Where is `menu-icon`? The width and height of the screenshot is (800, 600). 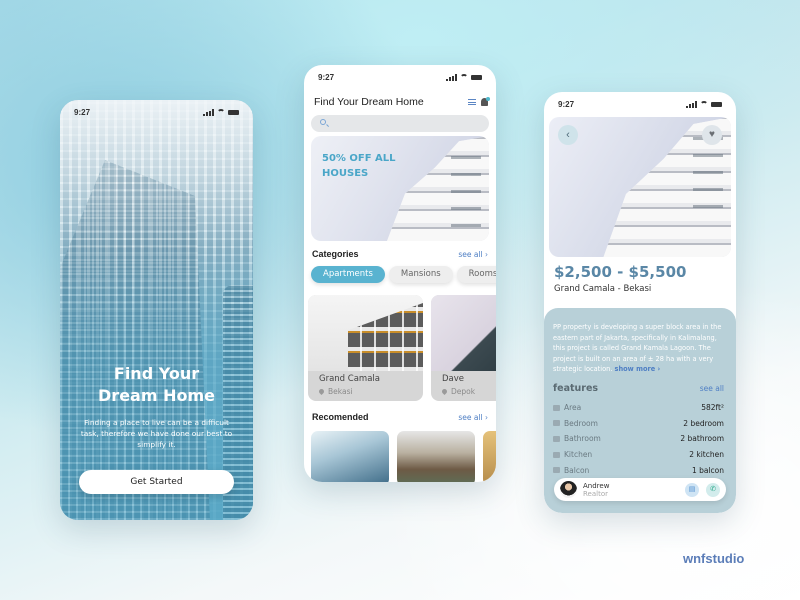
menu-icon is located at coordinates (472, 102).